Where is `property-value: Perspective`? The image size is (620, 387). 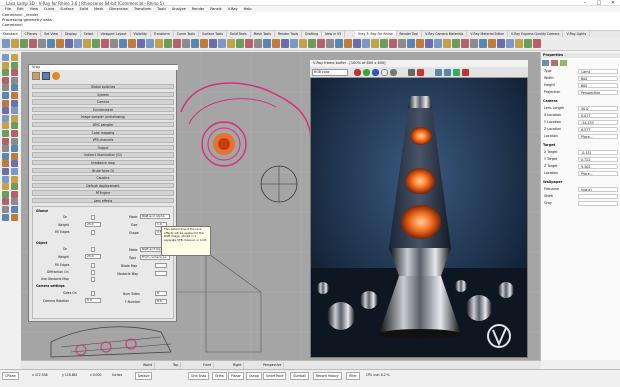
property-value: Perspective is located at coordinates (598, 92).